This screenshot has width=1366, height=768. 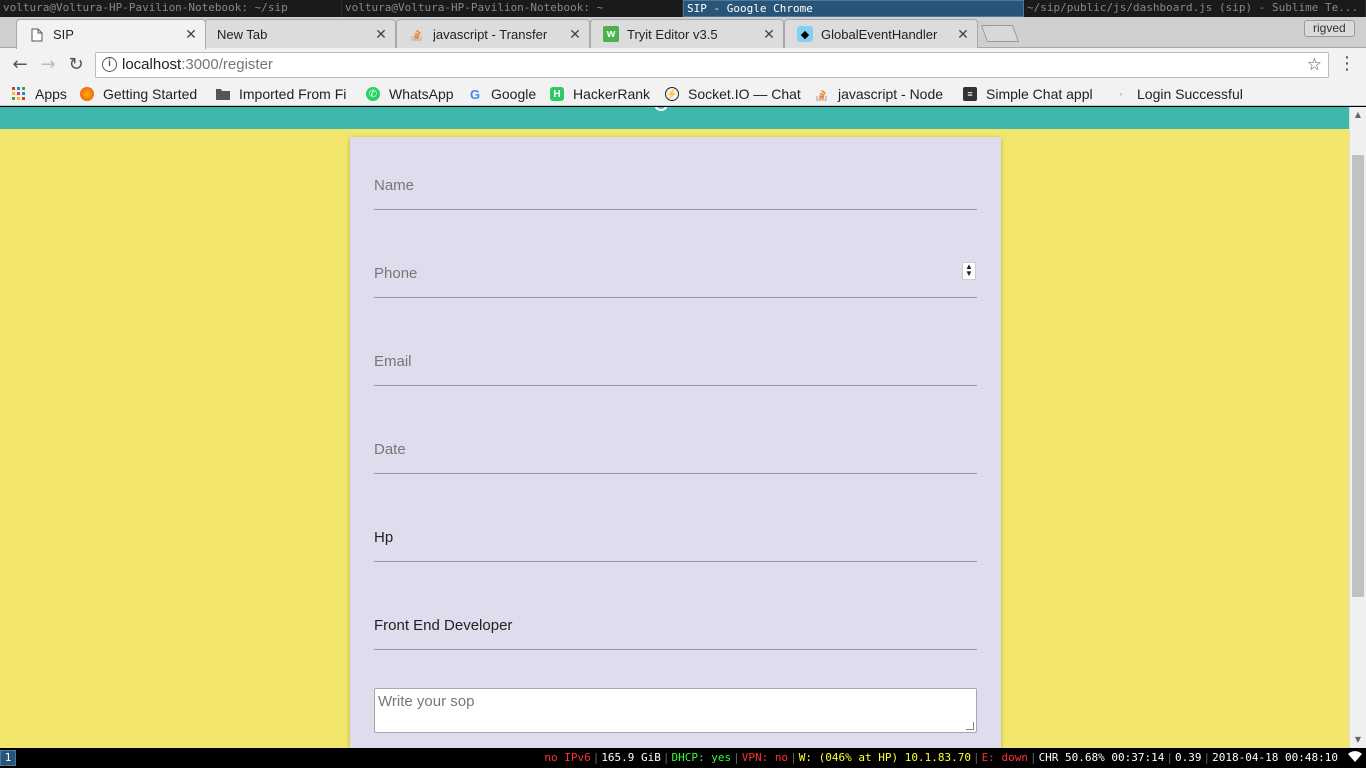 What do you see at coordinates (675, 542) in the screenshot?
I see `company-field: Hp` at bounding box center [675, 542].